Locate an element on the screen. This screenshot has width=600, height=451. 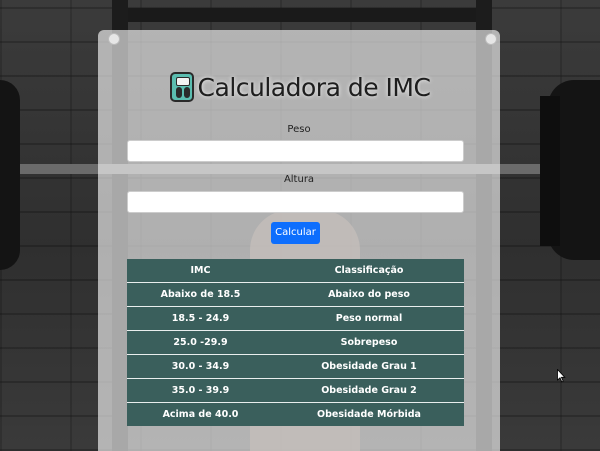
calcular-button: Calcular is located at coordinates (295, 233).